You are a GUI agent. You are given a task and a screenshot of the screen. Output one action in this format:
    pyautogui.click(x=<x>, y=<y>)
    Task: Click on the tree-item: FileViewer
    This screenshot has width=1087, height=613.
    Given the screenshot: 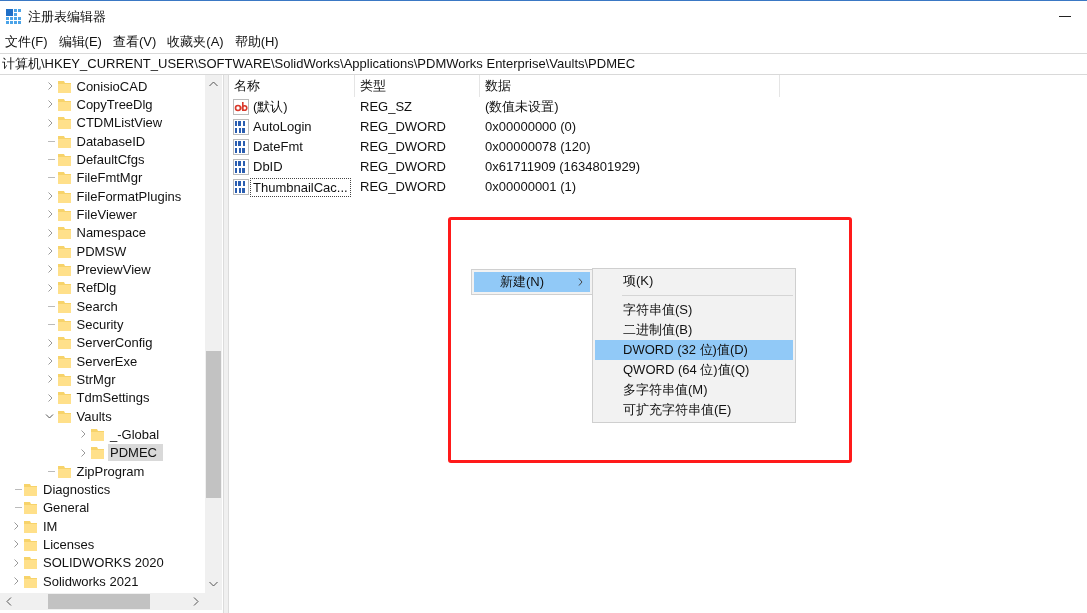 What is the action you would take?
    pyautogui.click(x=106, y=214)
    